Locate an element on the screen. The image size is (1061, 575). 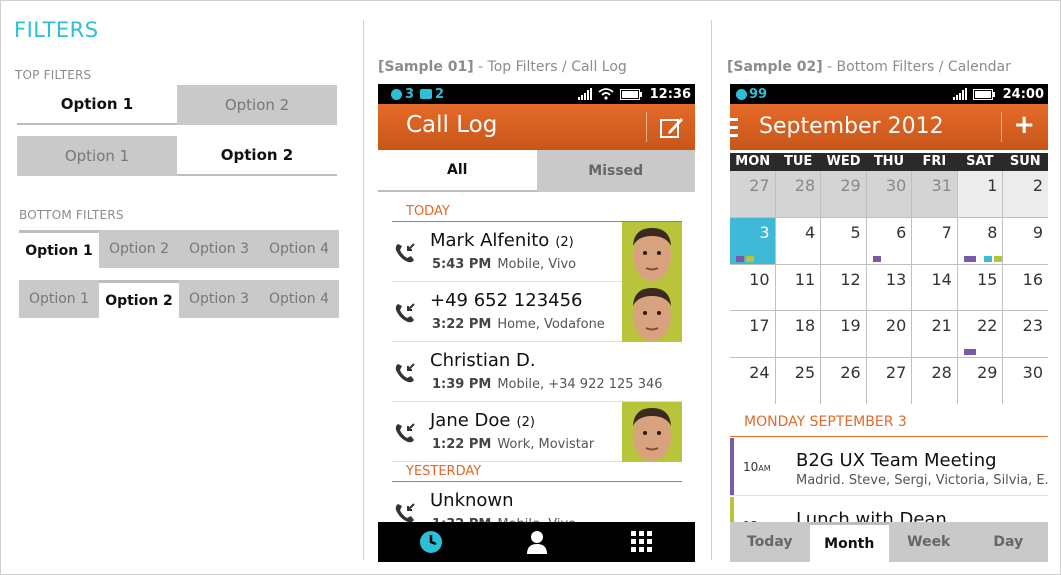
top-filters-label: TOP FILTERS is located at coordinates (53, 75).